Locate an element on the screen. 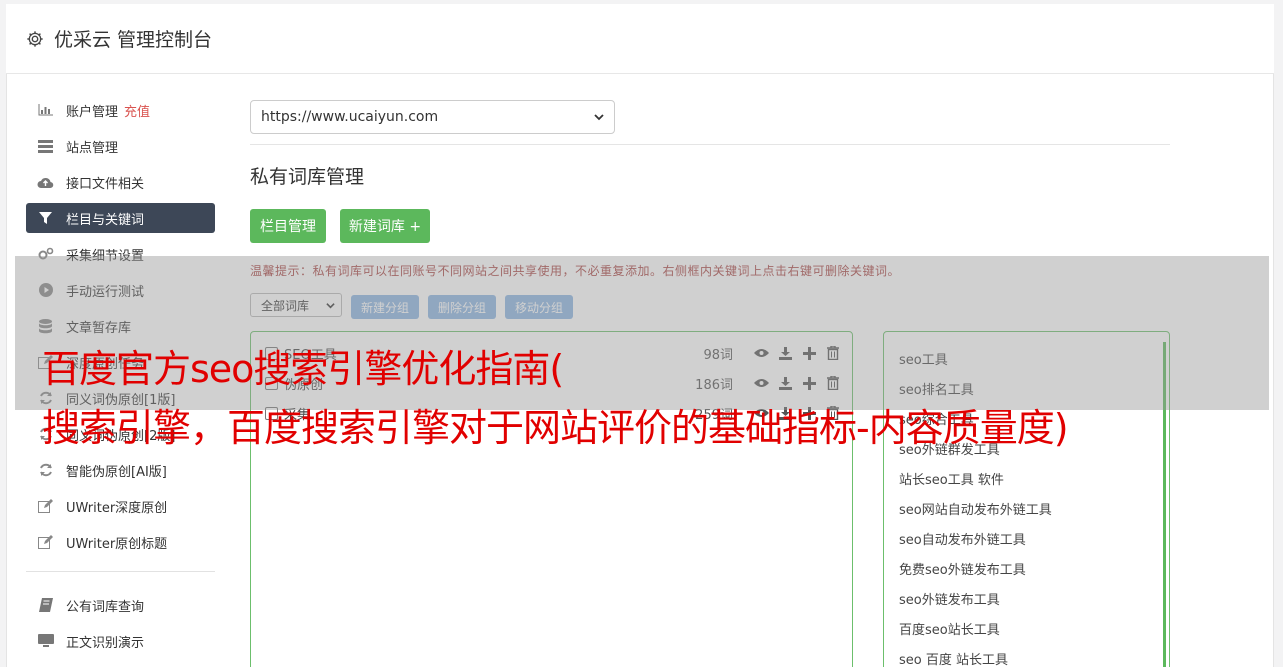  keyword-item: 免费seo外链发布工具 is located at coordinates (962, 568).